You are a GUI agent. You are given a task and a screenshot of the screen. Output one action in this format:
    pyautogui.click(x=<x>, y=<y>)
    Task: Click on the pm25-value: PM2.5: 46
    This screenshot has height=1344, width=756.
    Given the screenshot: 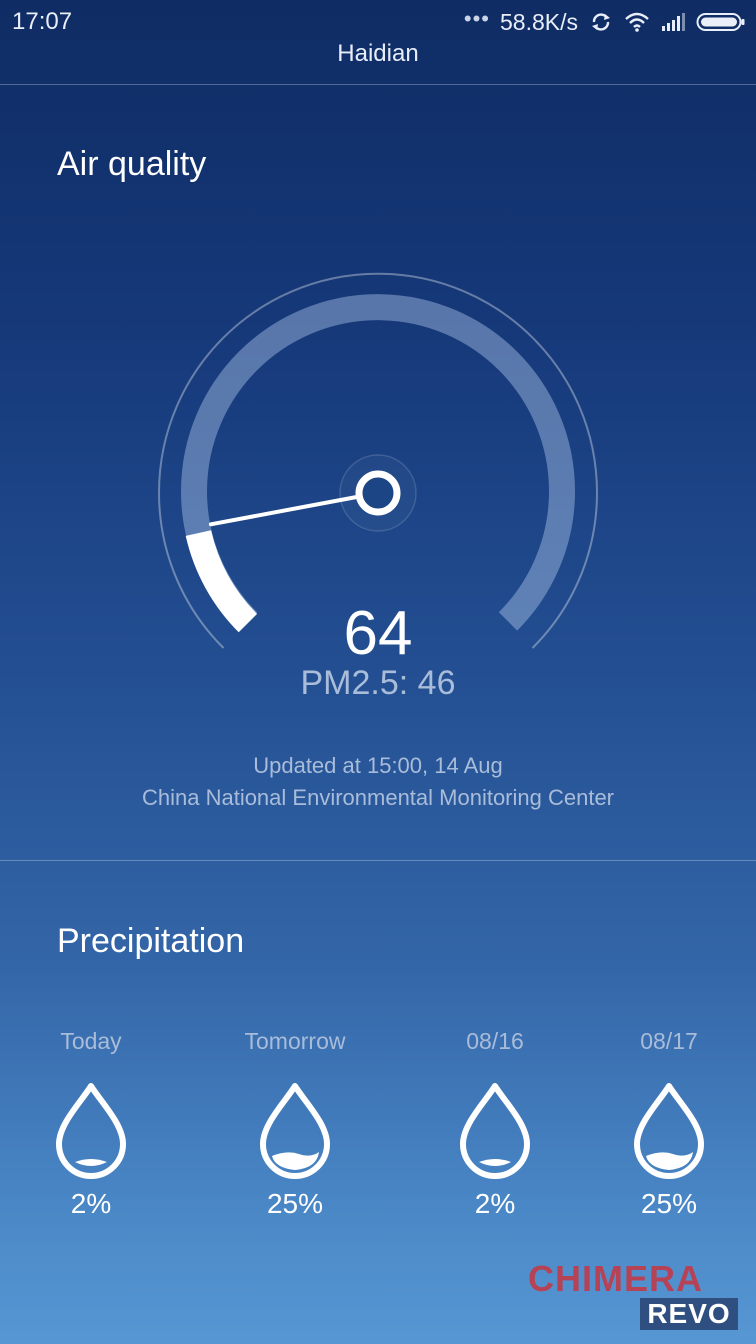 What is the action you would take?
    pyautogui.click(x=378, y=683)
    